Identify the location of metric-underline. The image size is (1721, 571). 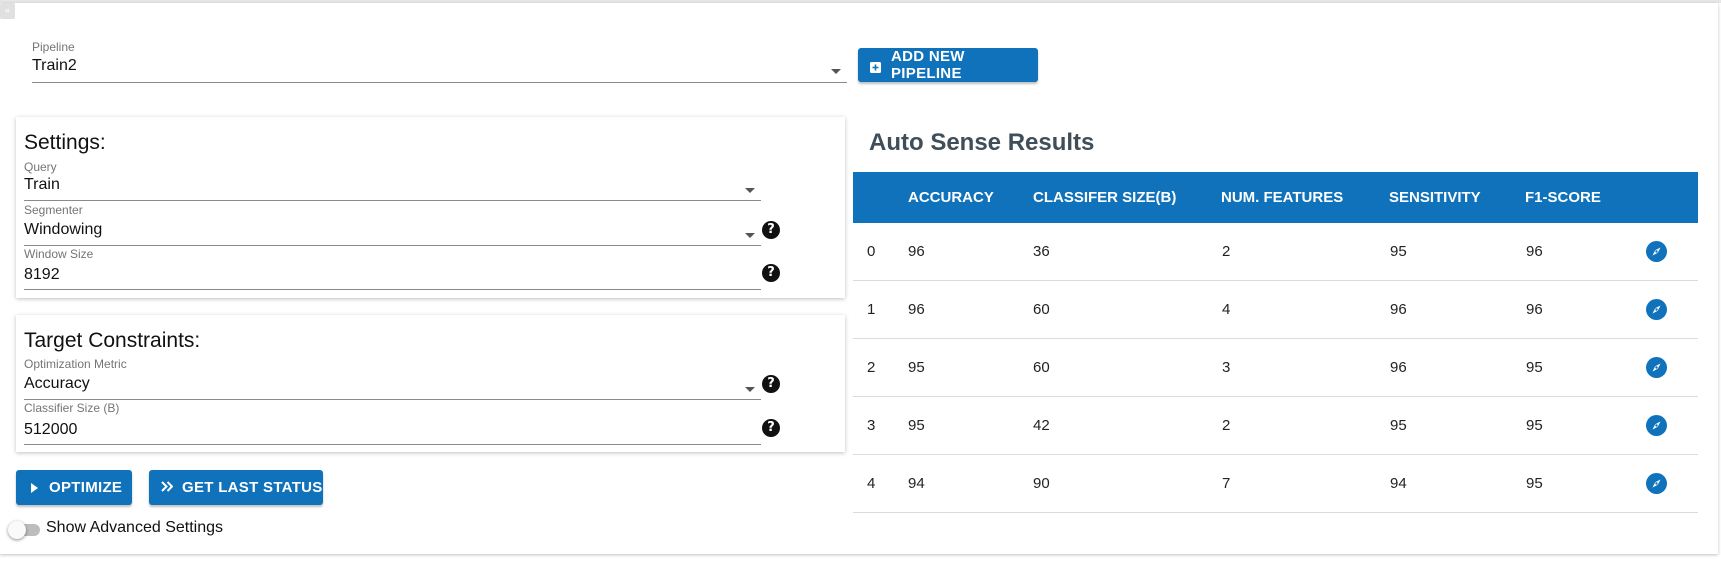
(392, 399).